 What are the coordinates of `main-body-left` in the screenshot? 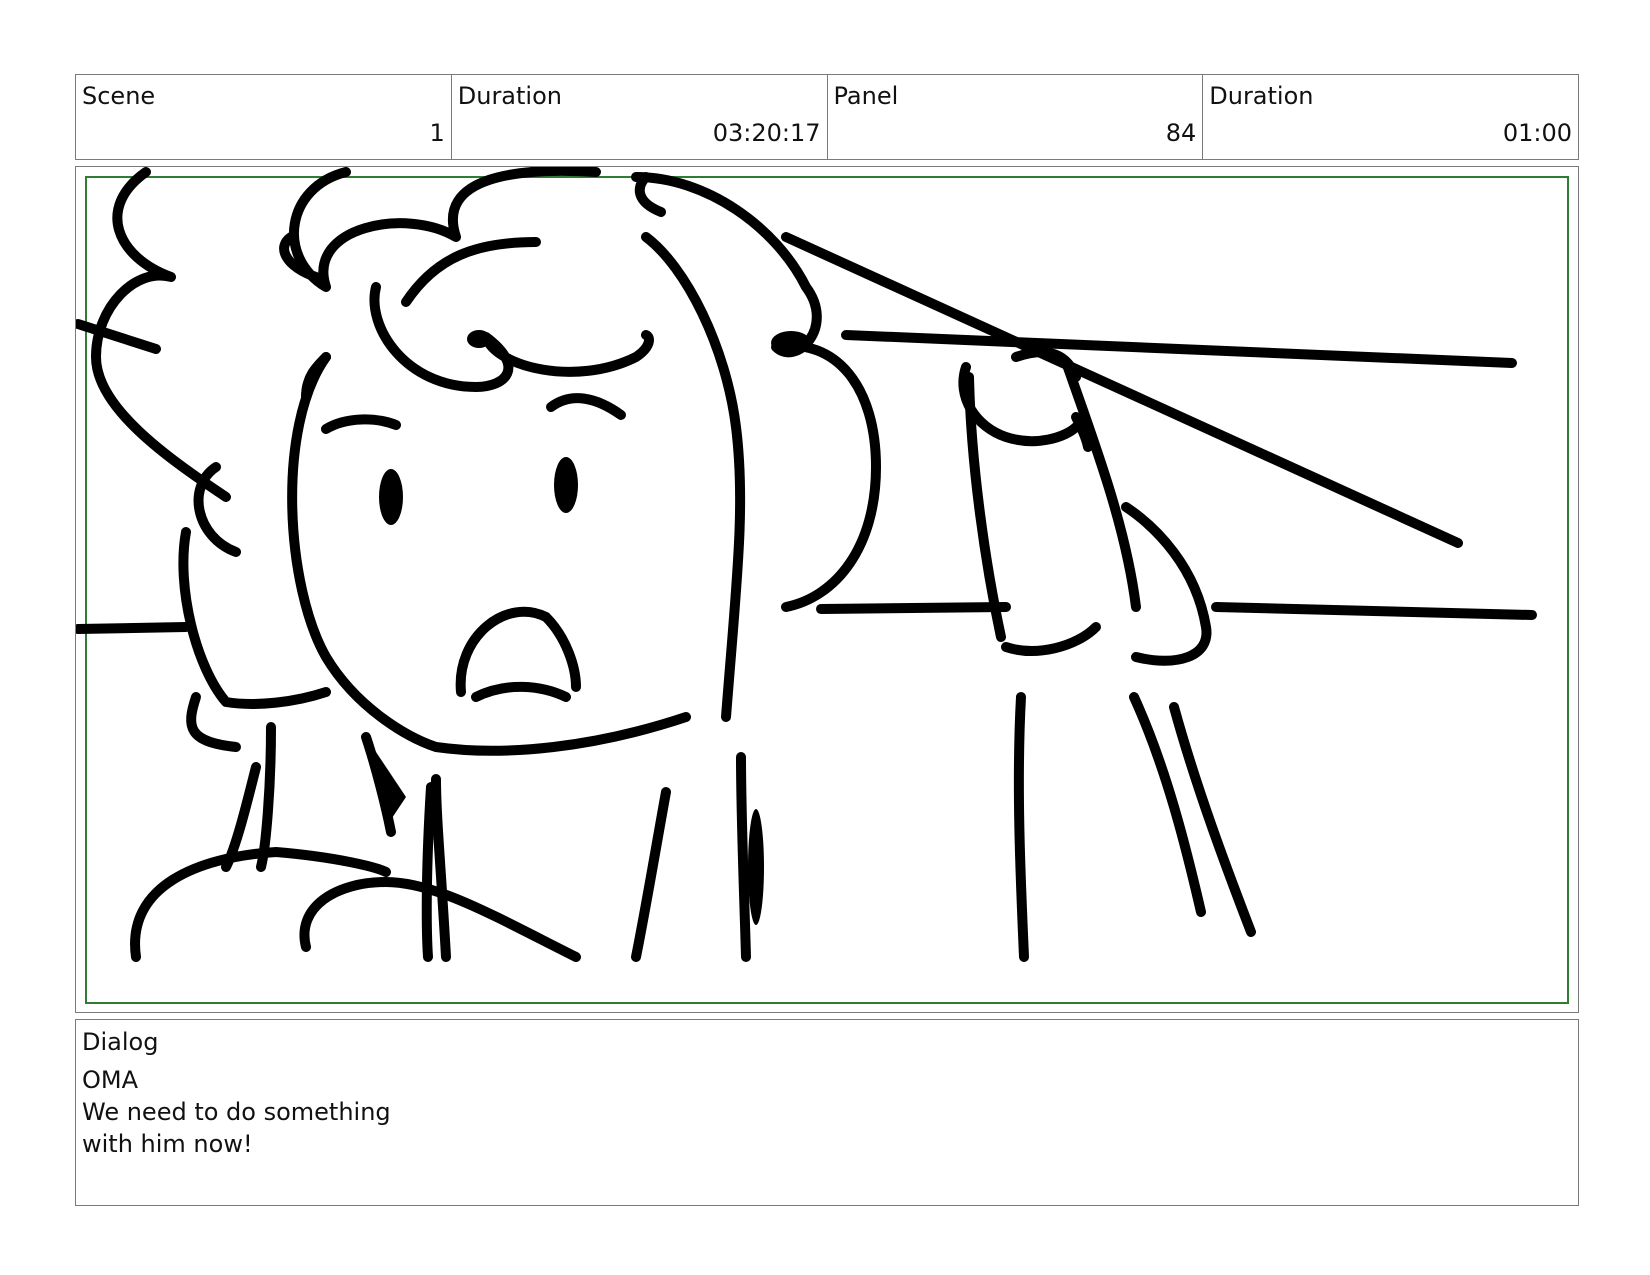 It's located at (441, 868).